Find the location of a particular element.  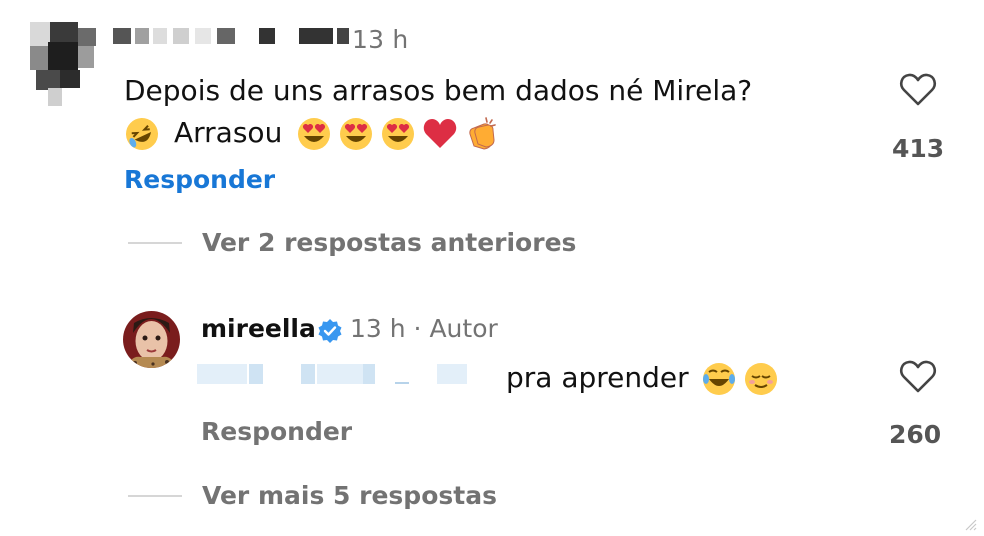

reply-text: pra aprender is located at coordinates (645, 378).